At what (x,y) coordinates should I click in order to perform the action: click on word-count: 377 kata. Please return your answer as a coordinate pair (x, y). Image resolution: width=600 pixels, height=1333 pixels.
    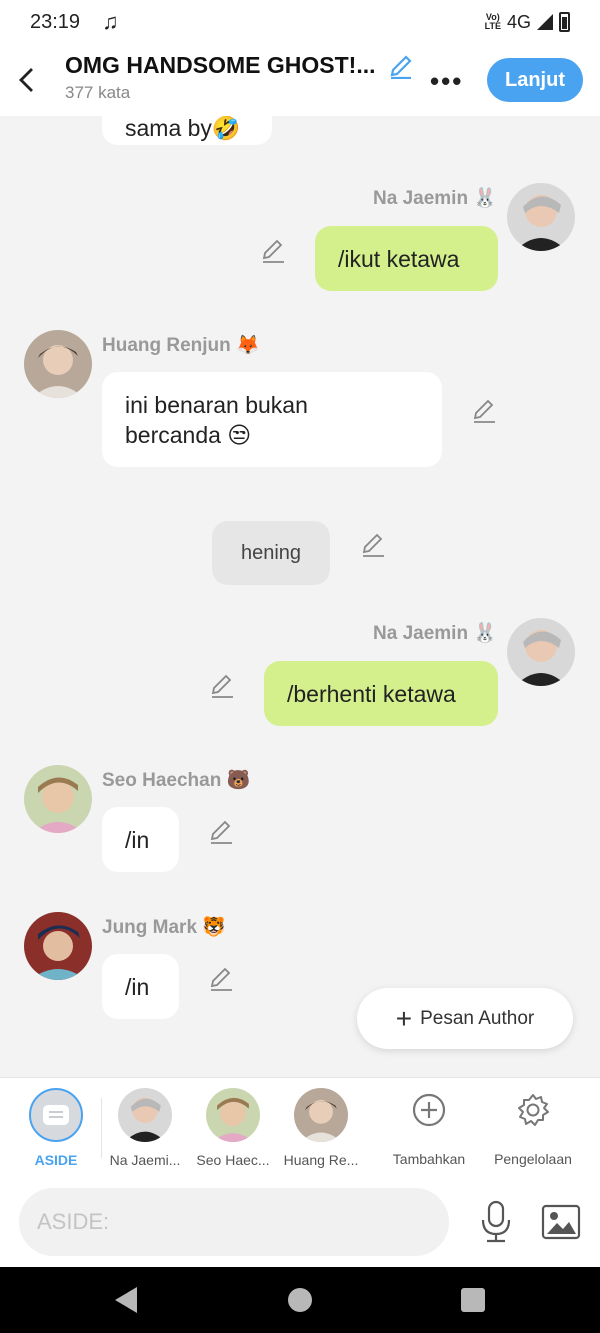
    Looking at the image, I should click on (98, 92).